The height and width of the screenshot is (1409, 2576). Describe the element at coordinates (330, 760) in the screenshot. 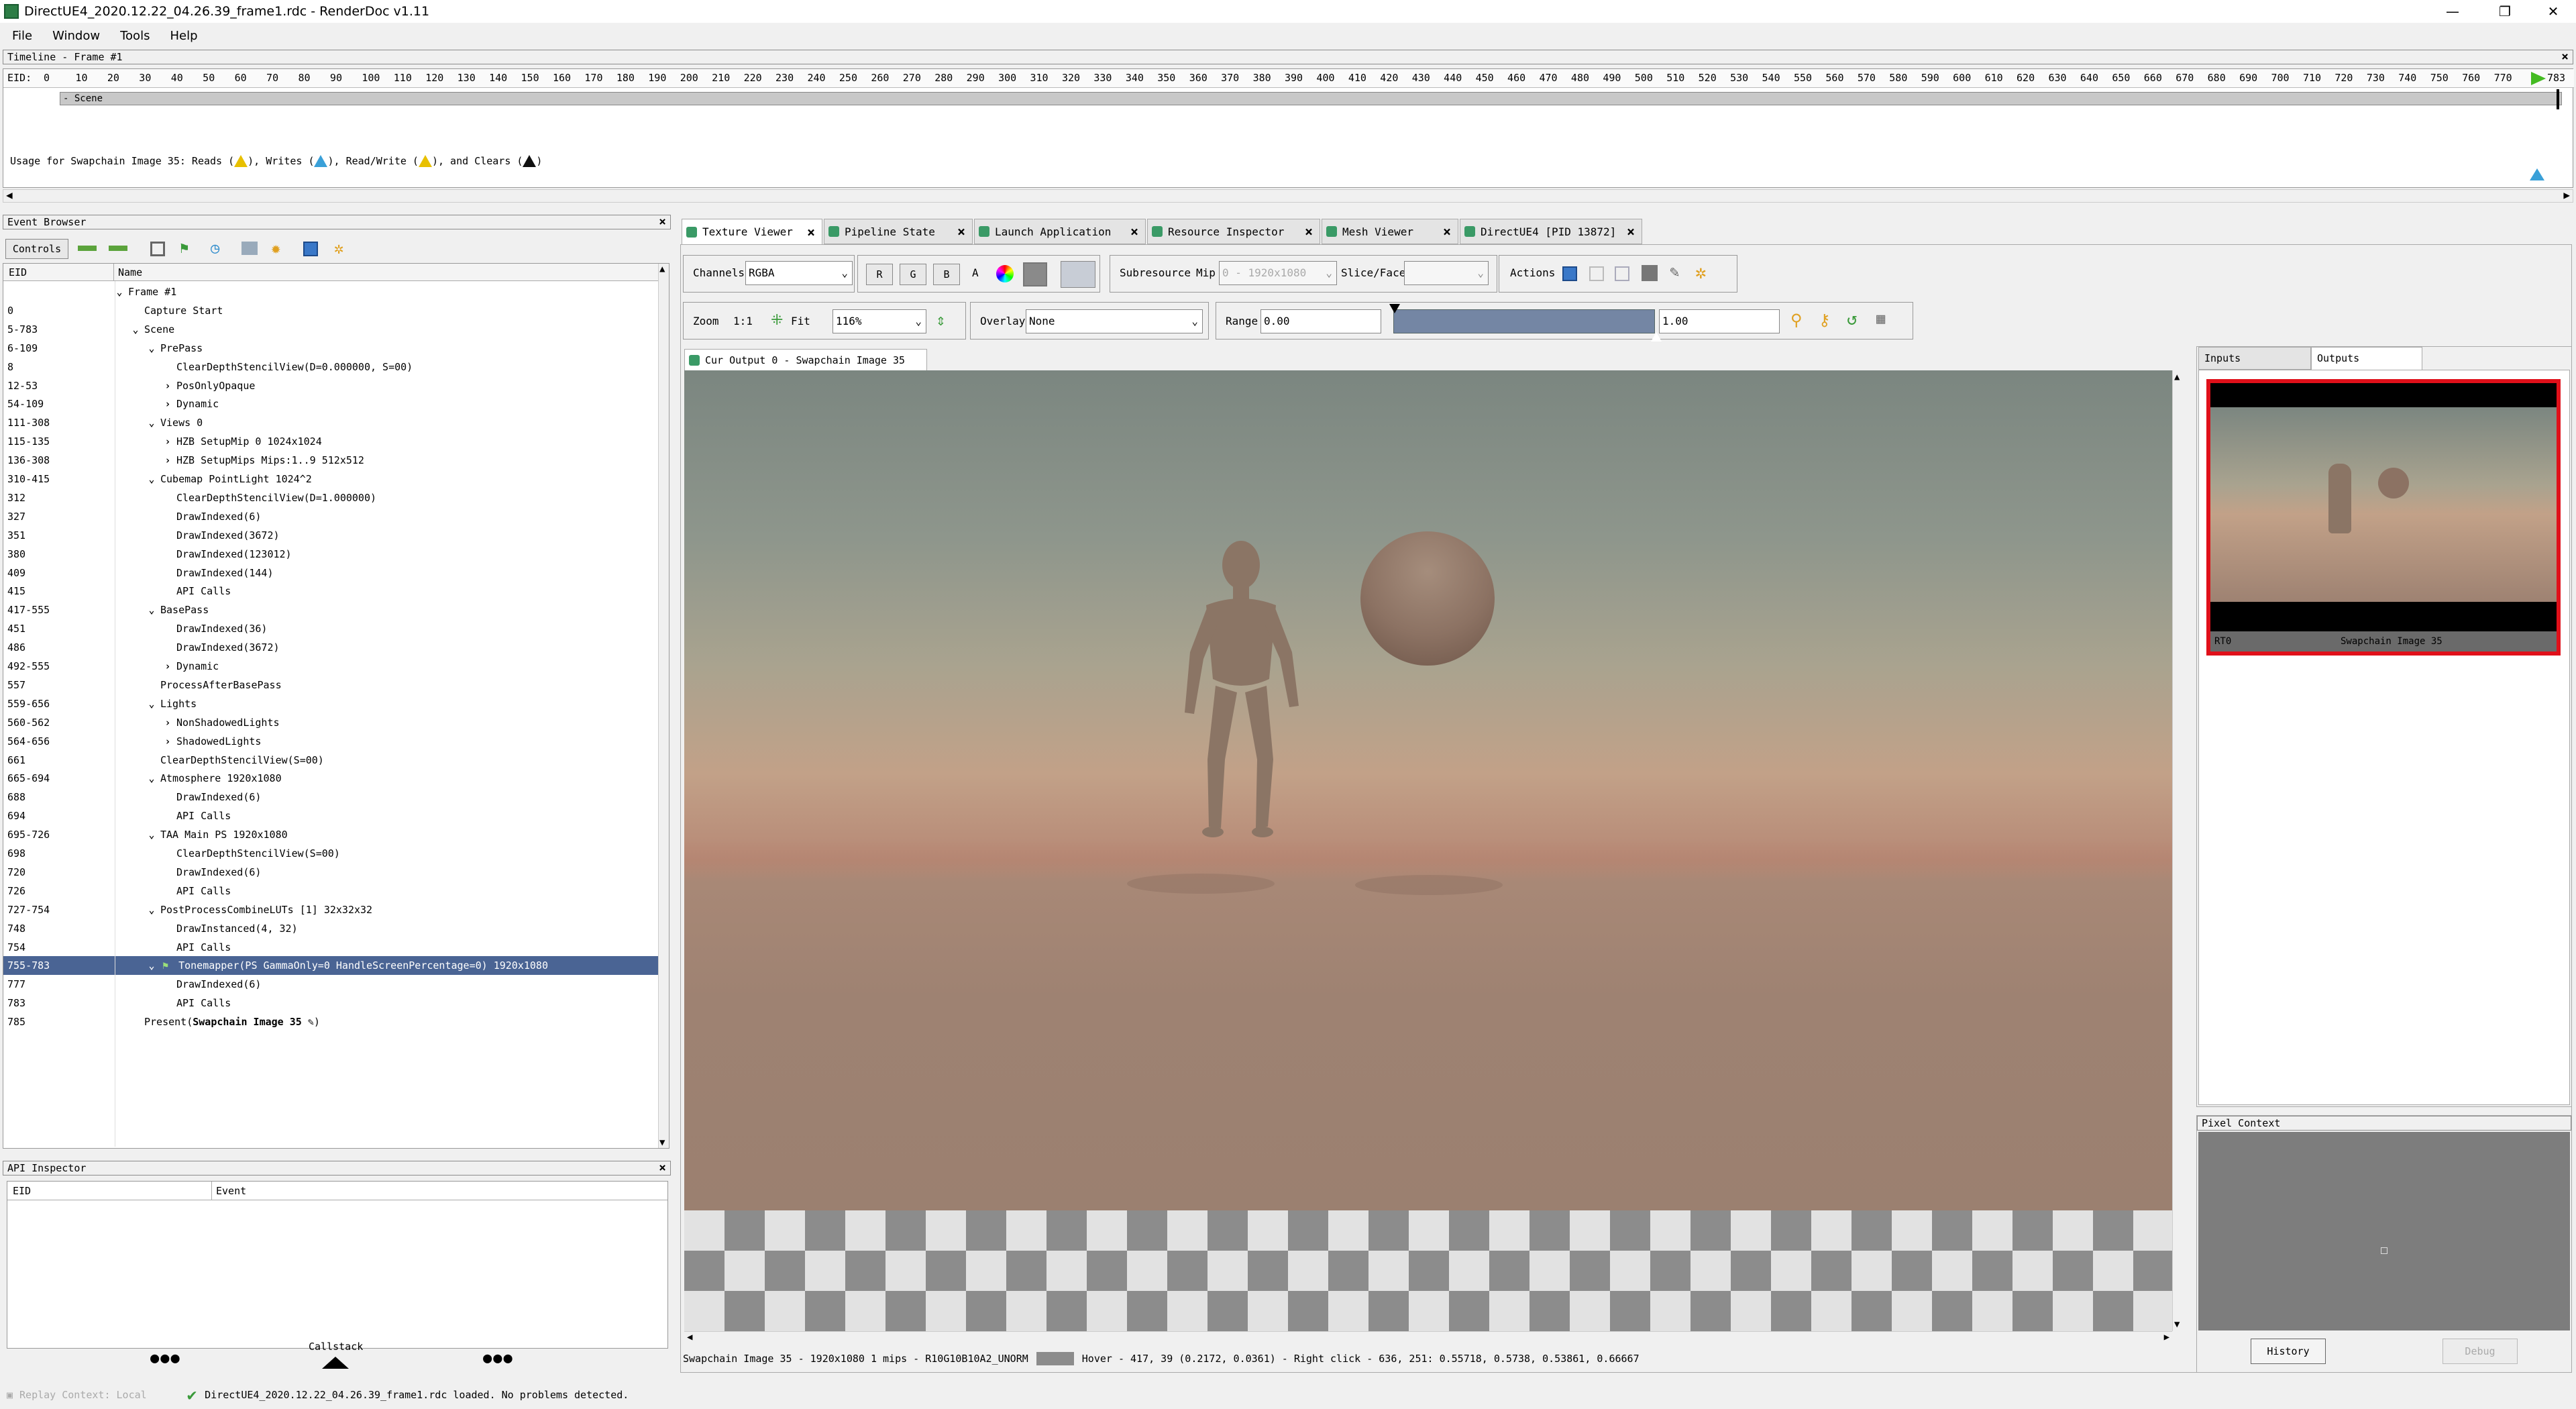

I see `event-row: 661 ClearDepthStencilView(S=00)` at that location.